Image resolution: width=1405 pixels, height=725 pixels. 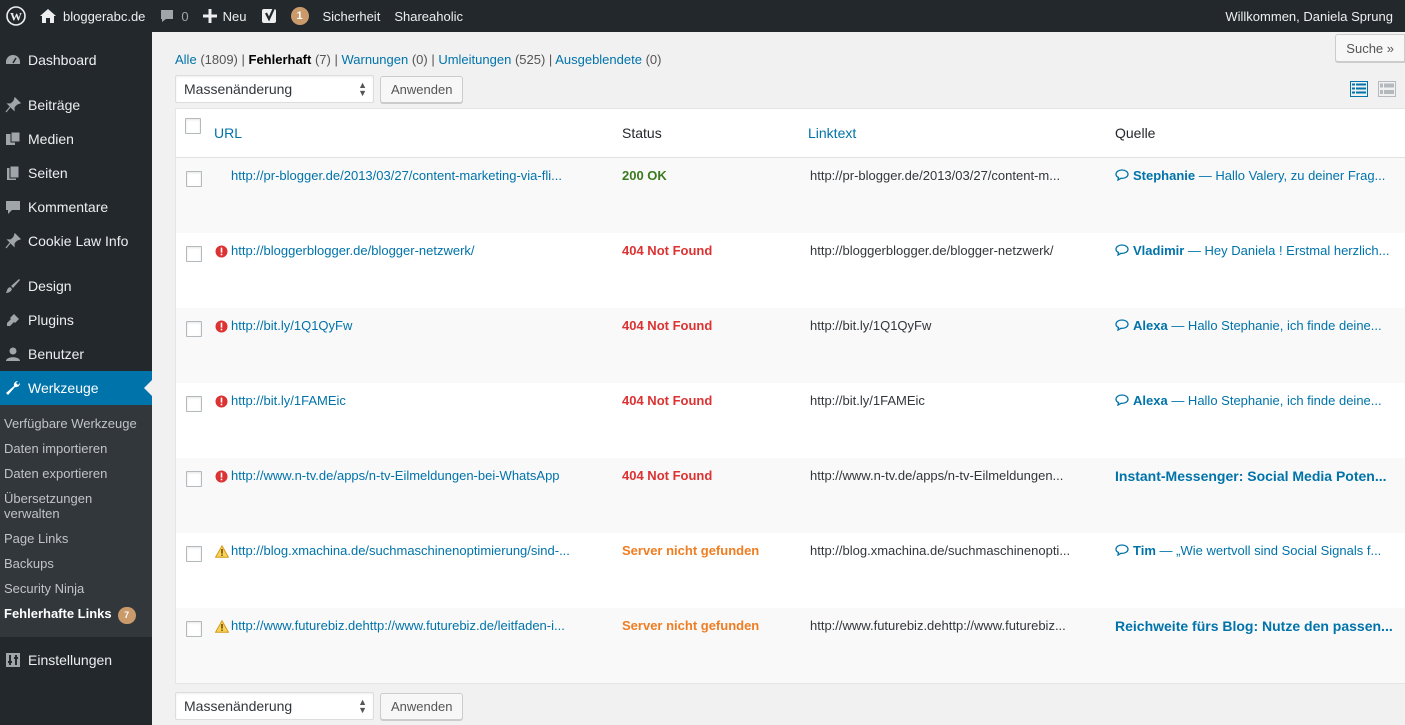 I want to click on submenu-available-tools: Verfügbare Werkzeuge, so click(x=76, y=423).